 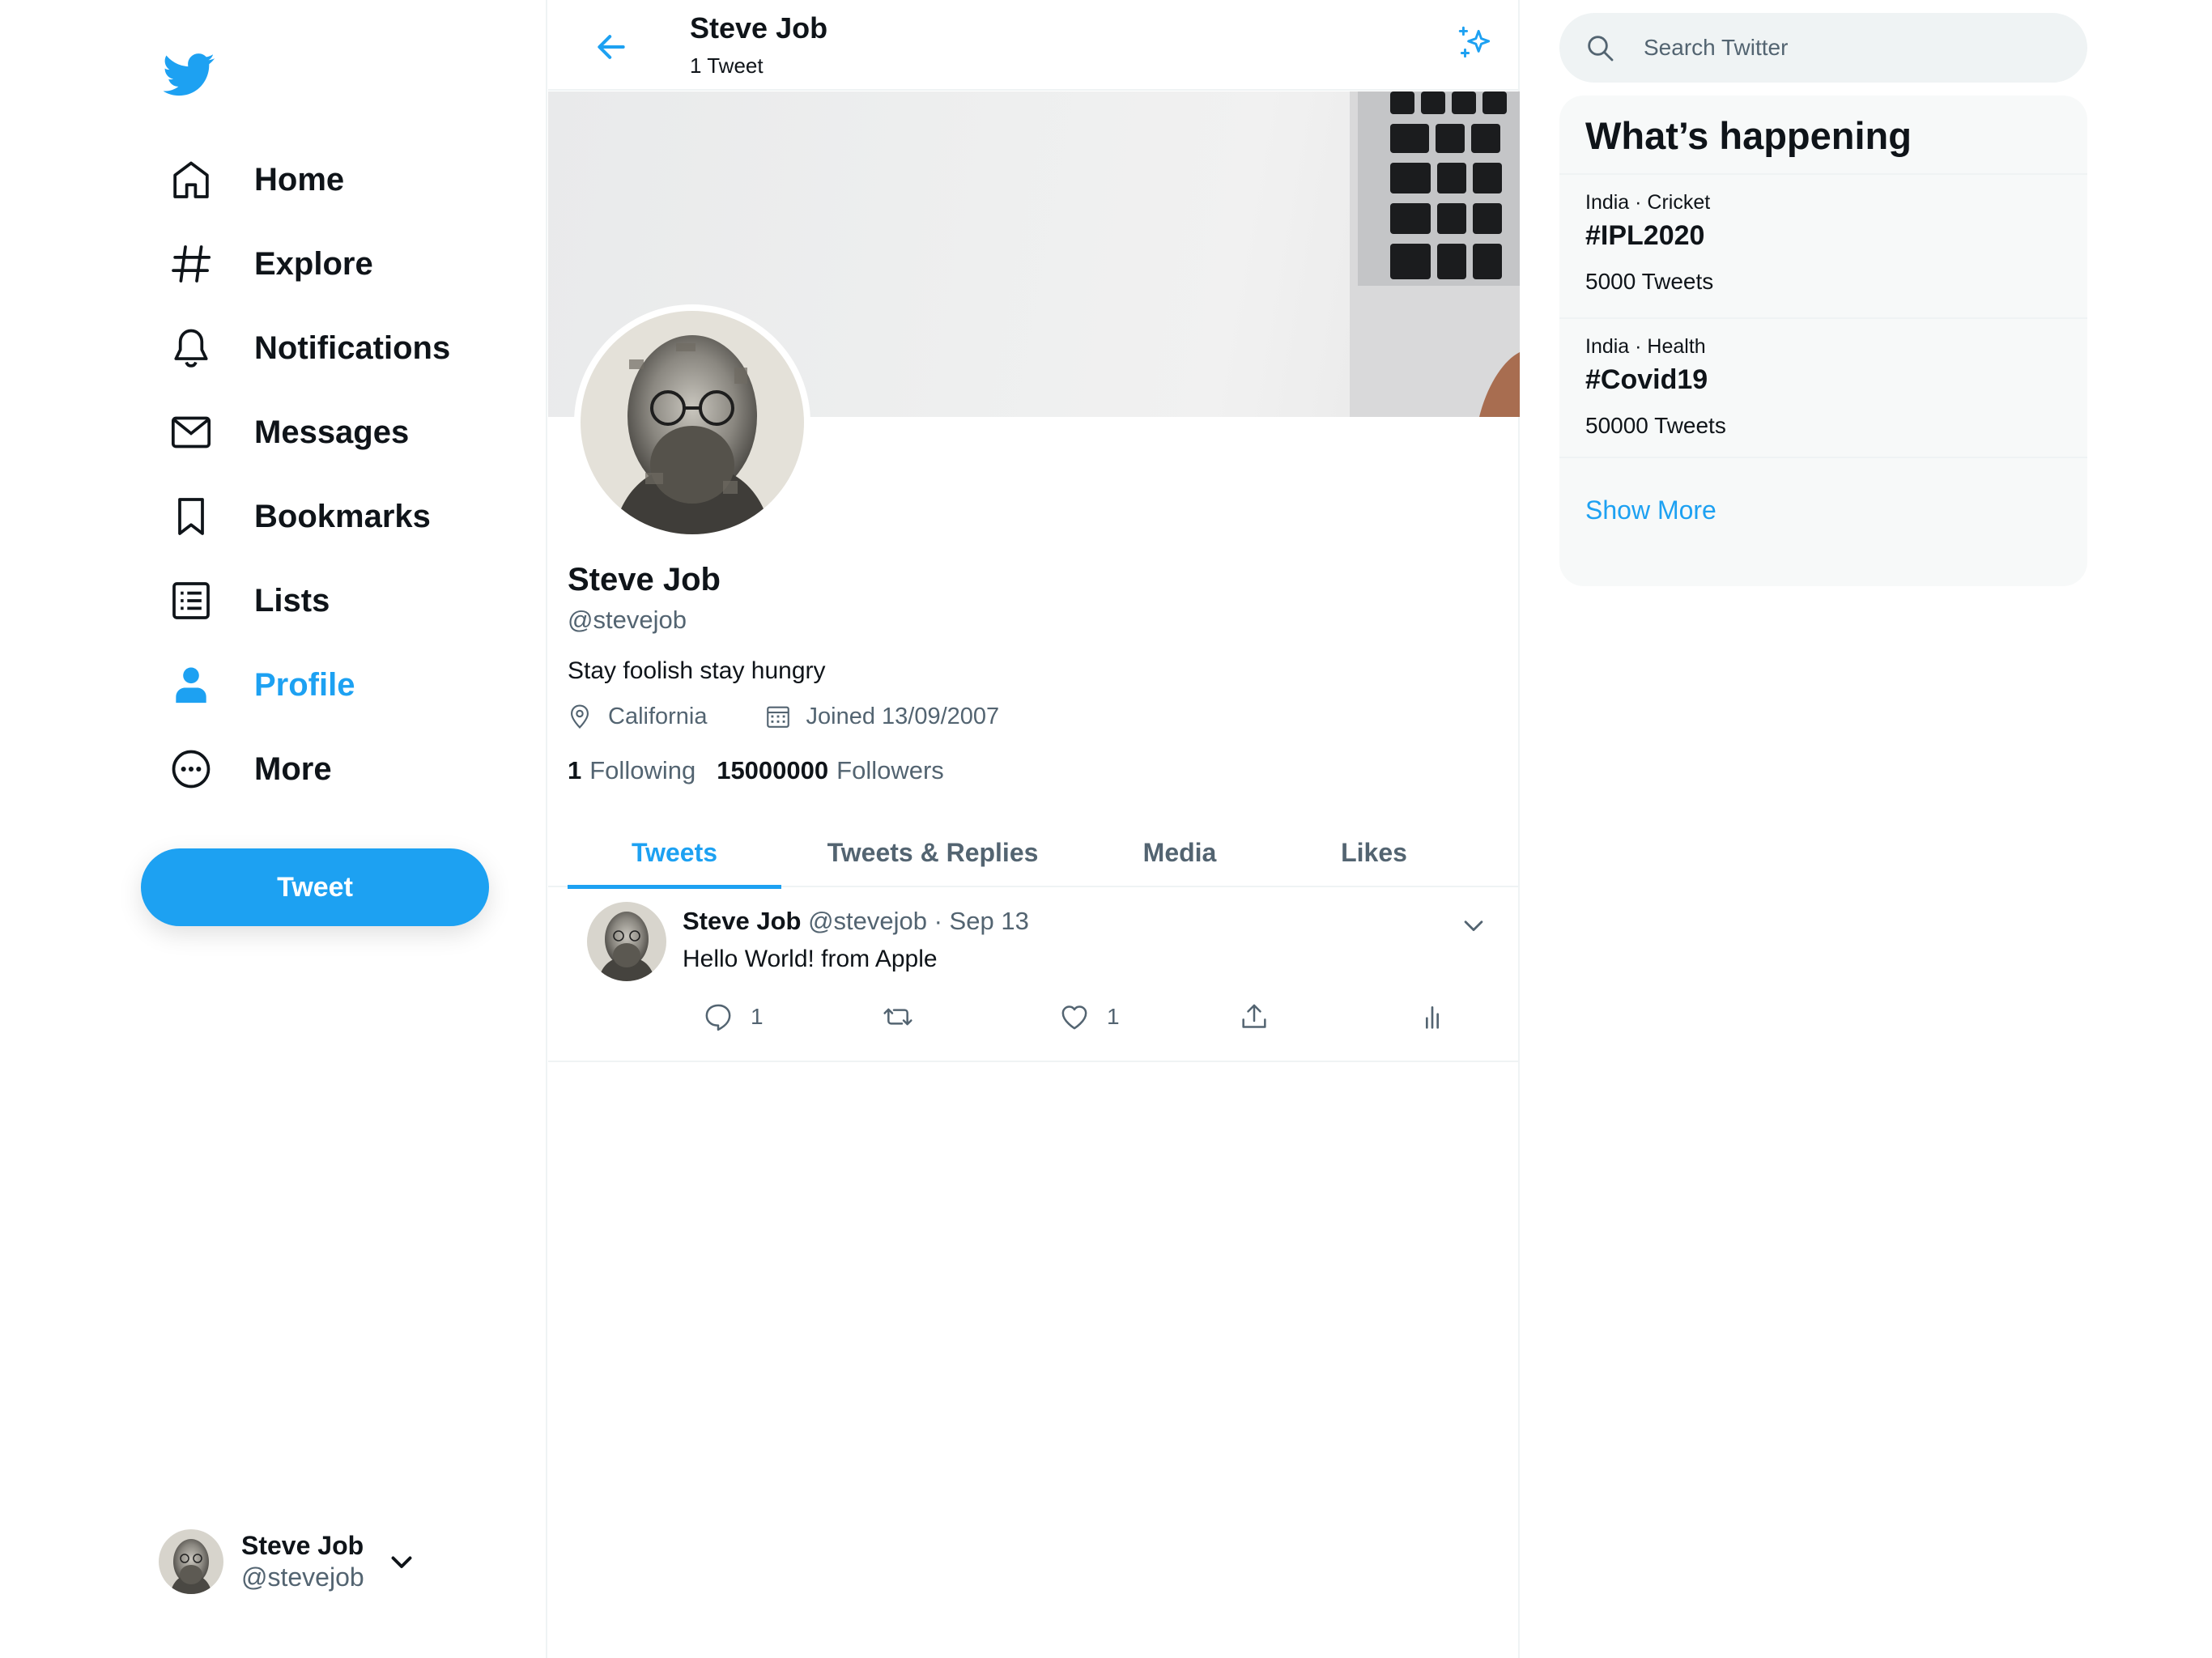 What do you see at coordinates (1089, 1017) in the screenshot?
I see `like-button: 1` at bounding box center [1089, 1017].